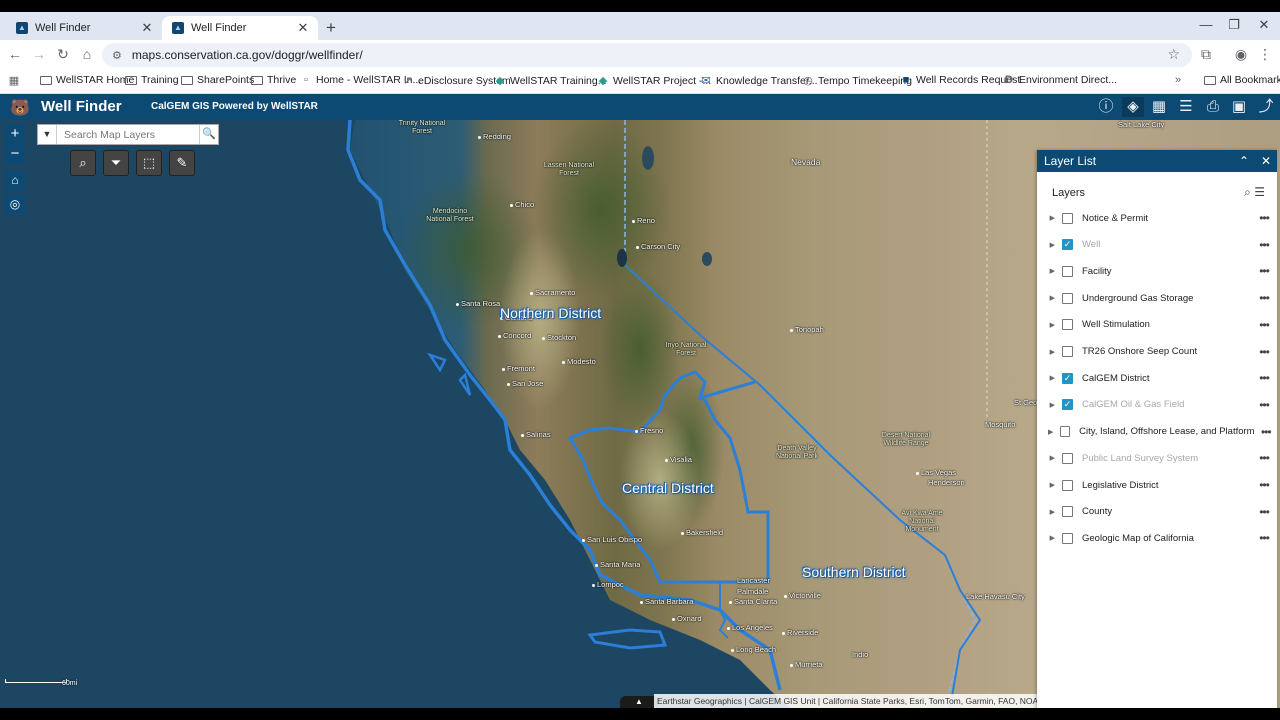 This screenshot has width=1280, height=720. Describe the element at coordinates (1173, 54) in the screenshot. I see `bookmark-star-icon: ☆` at that location.